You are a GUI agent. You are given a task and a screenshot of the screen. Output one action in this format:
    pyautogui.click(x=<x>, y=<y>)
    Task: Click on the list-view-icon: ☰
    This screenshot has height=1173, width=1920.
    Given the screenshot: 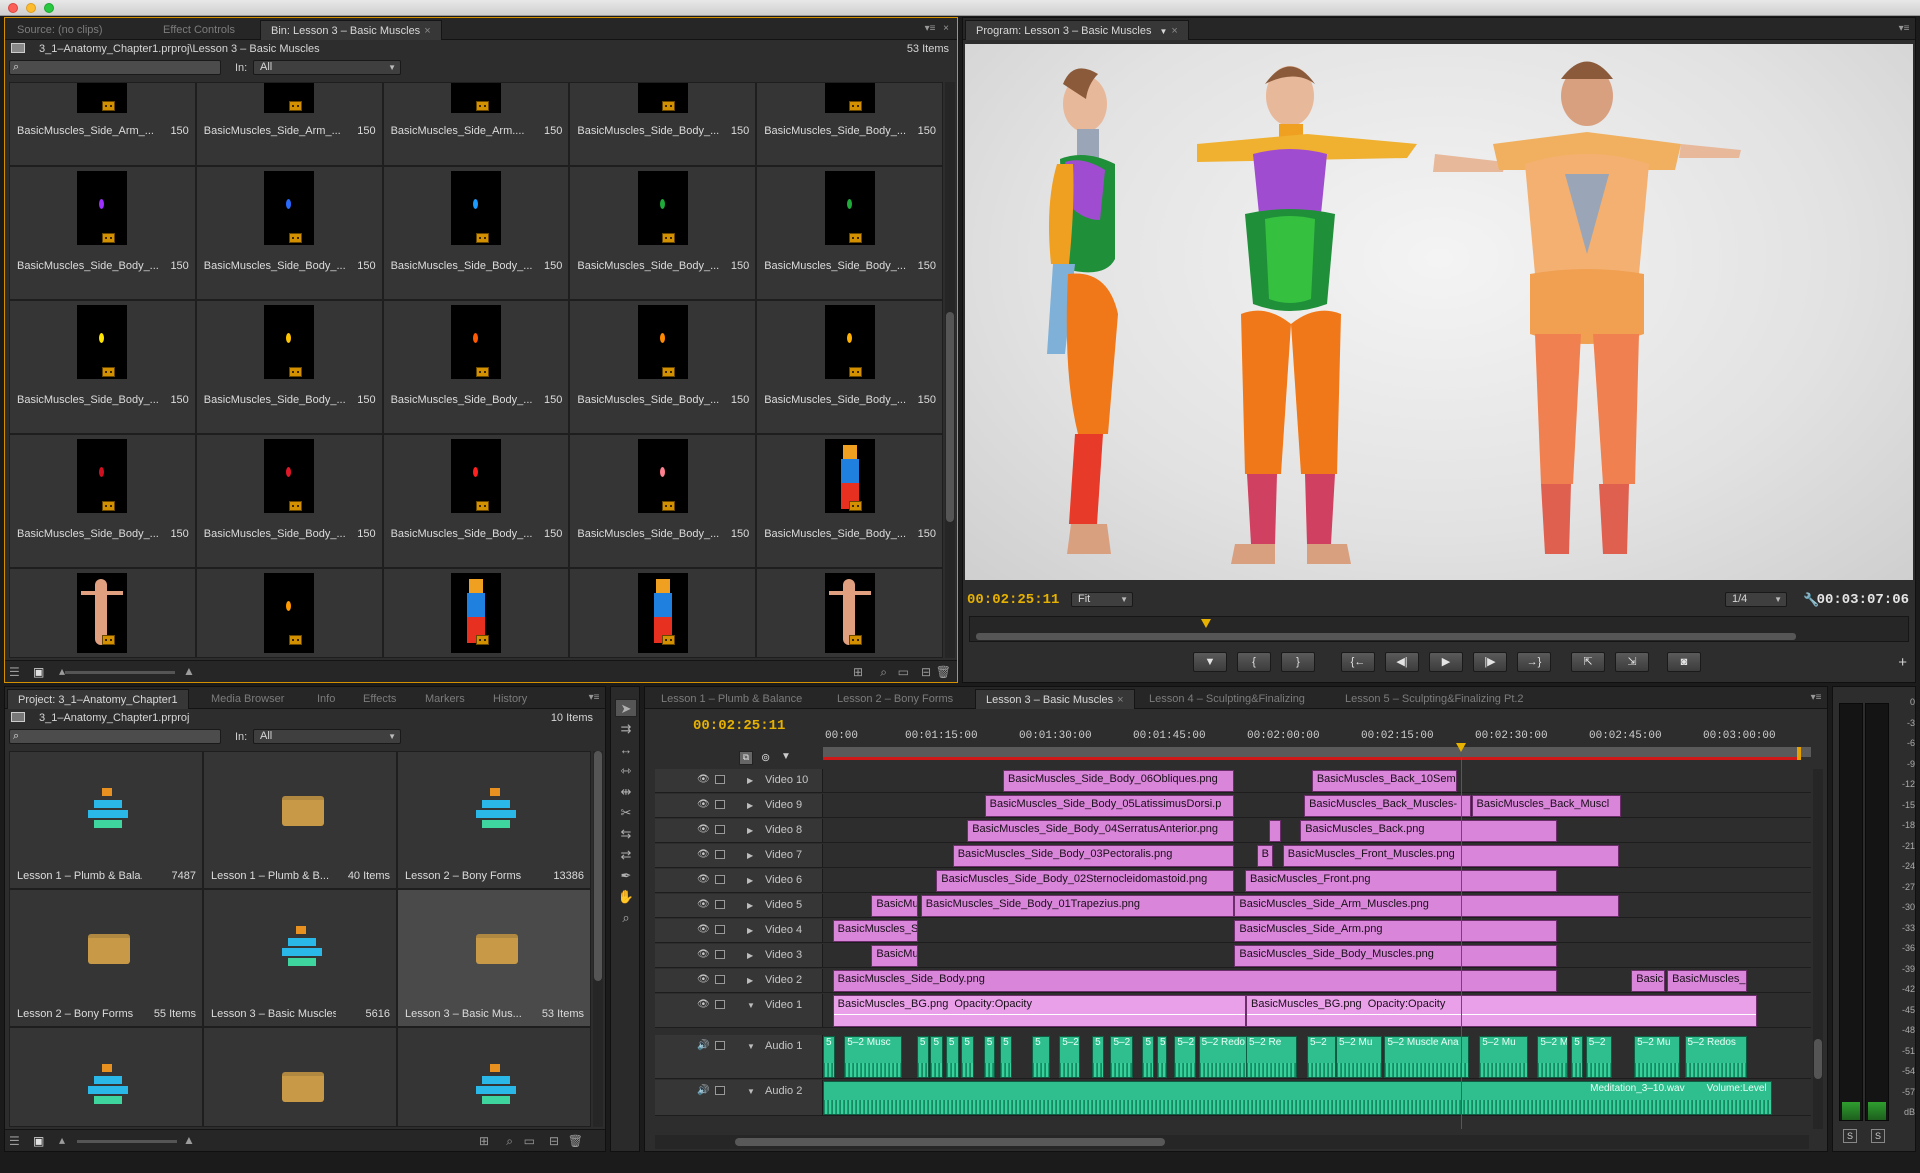 What is the action you would take?
    pyautogui.click(x=14, y=672)
    